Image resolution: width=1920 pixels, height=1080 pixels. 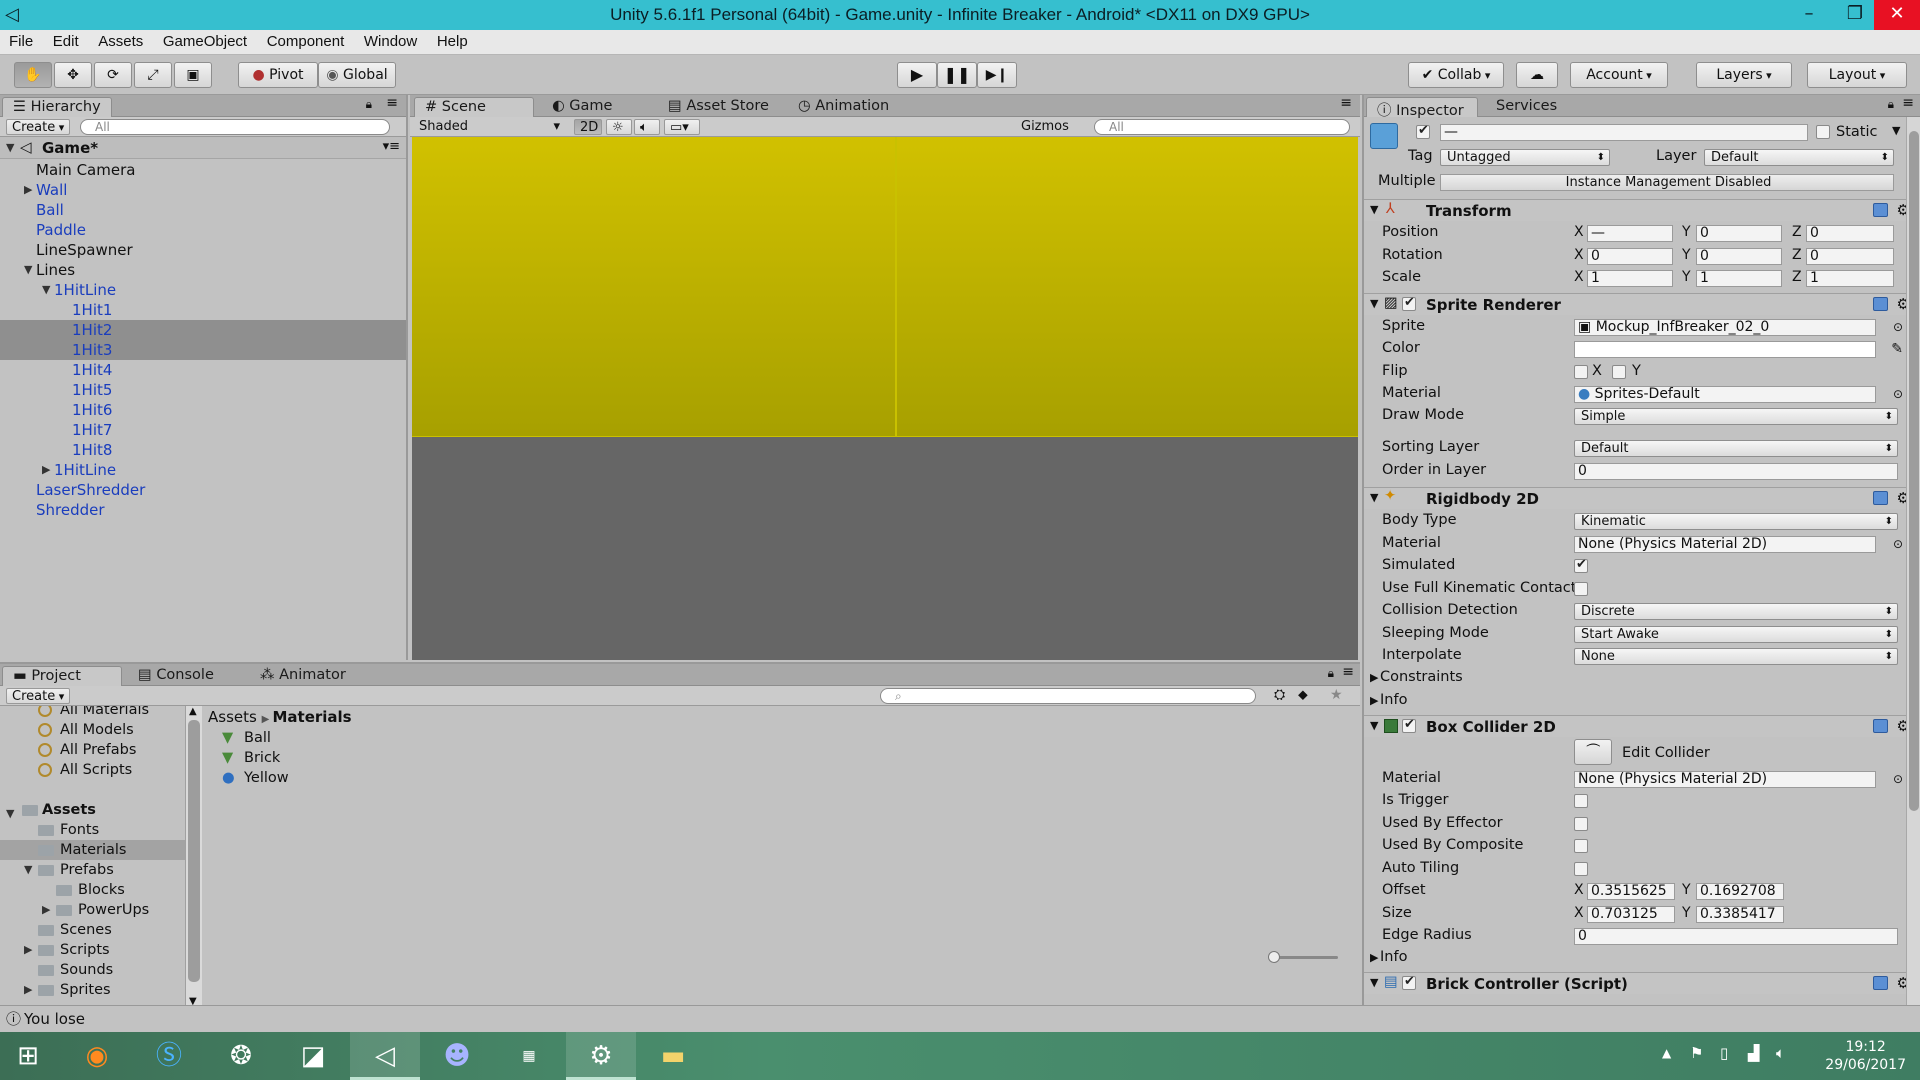 What do you see at coordinates (489, 127) in the screenshot?
I see `shading-dropdown: Shaded ▾` at bounding box center [489, 127].